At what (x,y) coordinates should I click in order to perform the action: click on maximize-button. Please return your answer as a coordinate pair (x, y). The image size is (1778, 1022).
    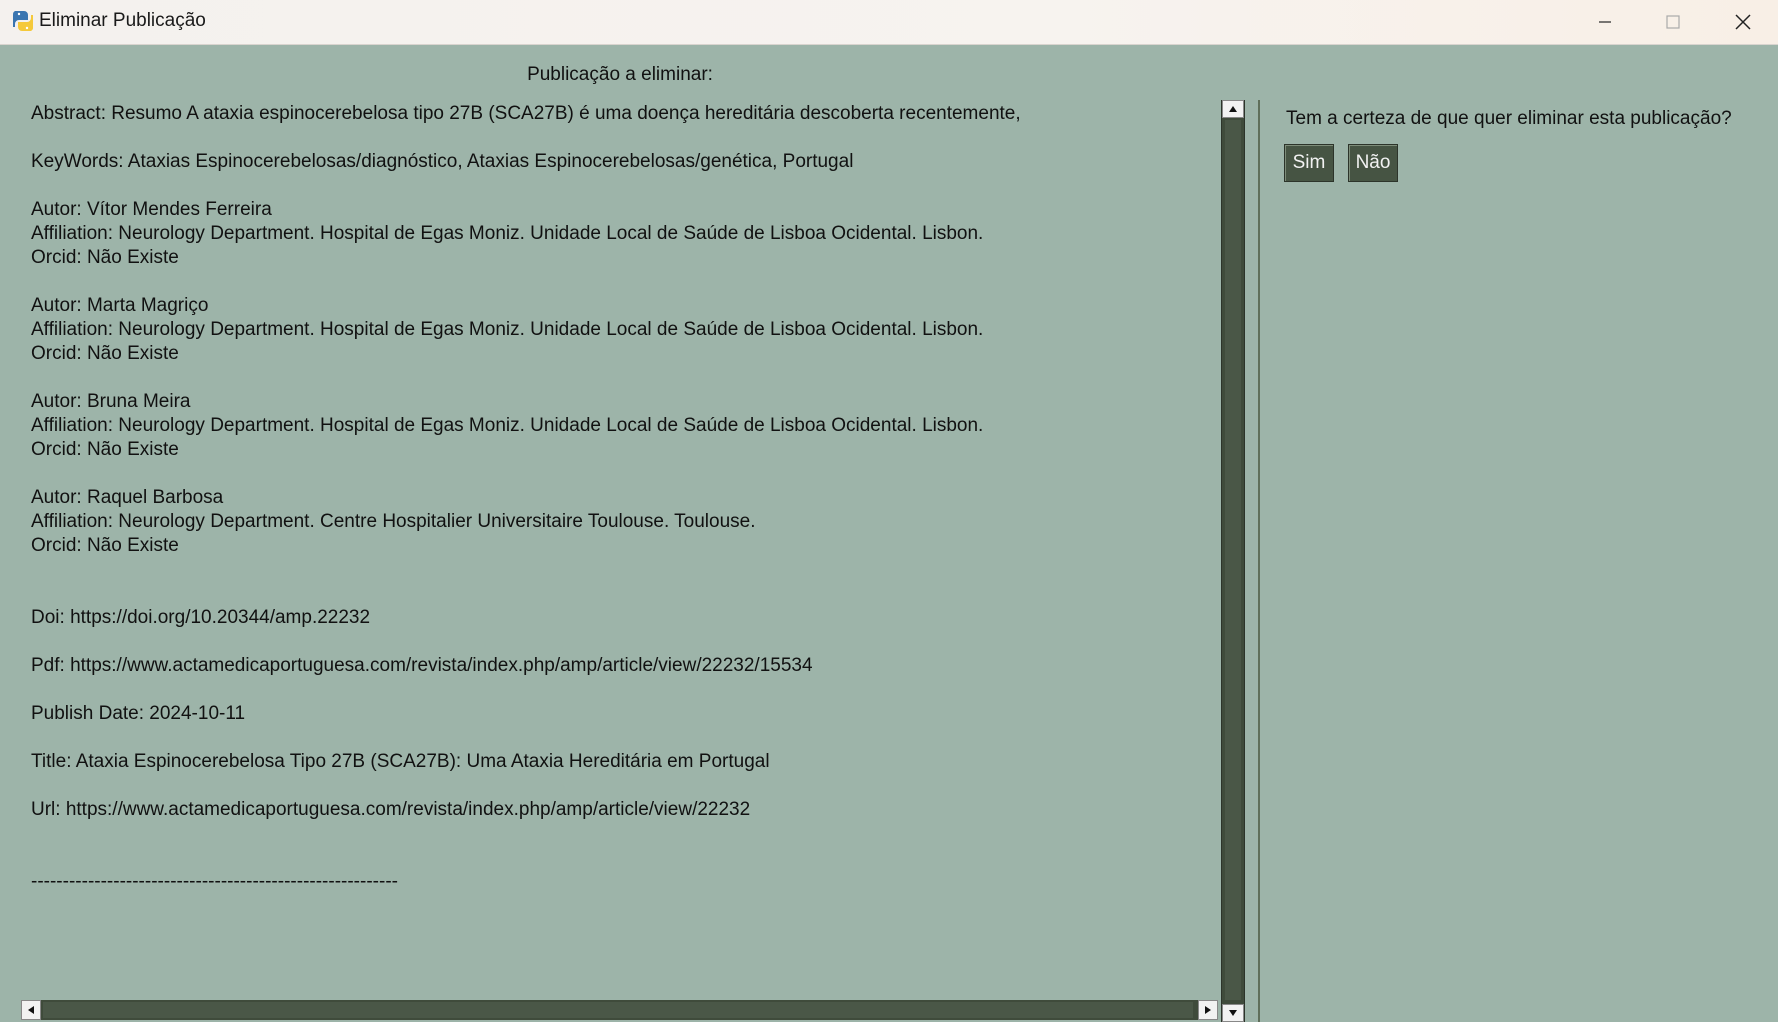
    Looking at the image, I should click on (1673, 22).